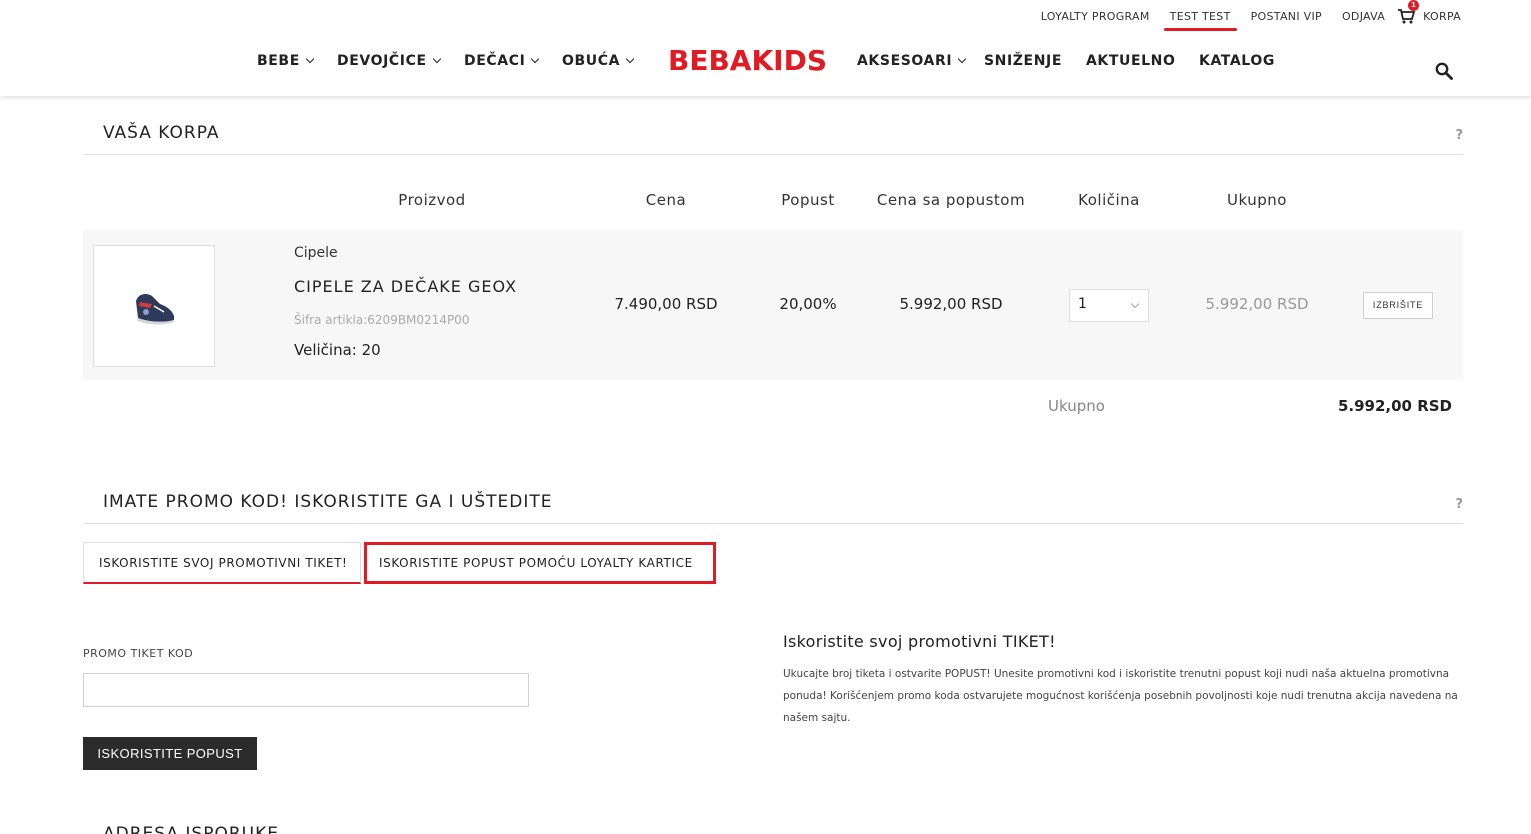 The image size is (1531, 834). I want to click on nav-item-bebe: BEBE, so click(286, 61).